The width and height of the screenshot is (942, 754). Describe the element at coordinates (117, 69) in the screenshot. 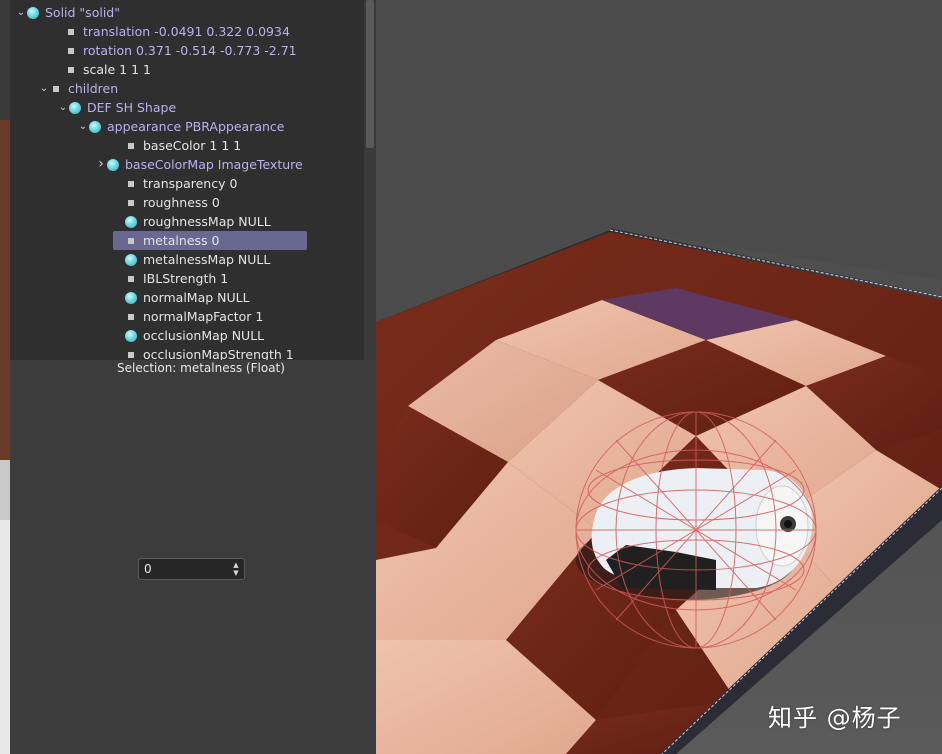

I see `tree-item-label: scale 1 1 1` at that location.